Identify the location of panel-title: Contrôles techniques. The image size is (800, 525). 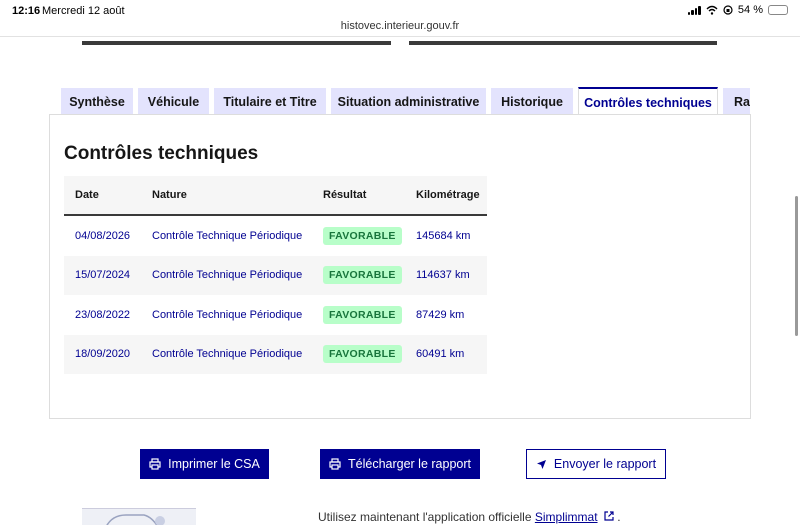
(161, 153).